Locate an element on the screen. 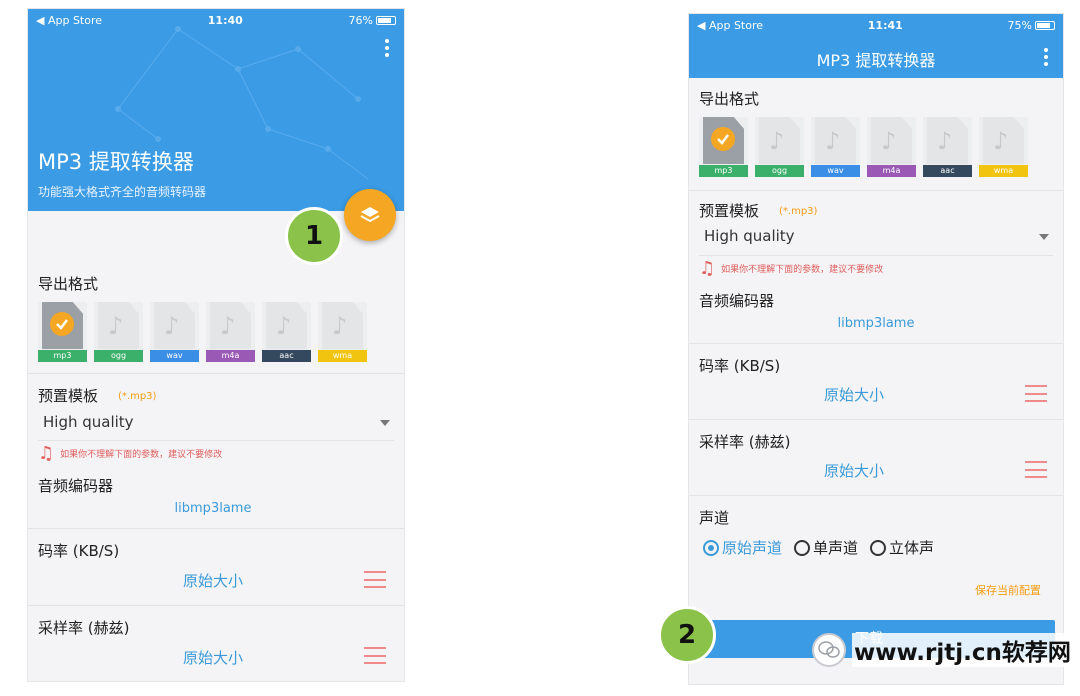 The height and width of the screenshot is (696, 1080). channel-label: 声道 is located at coordinates (714, 518).